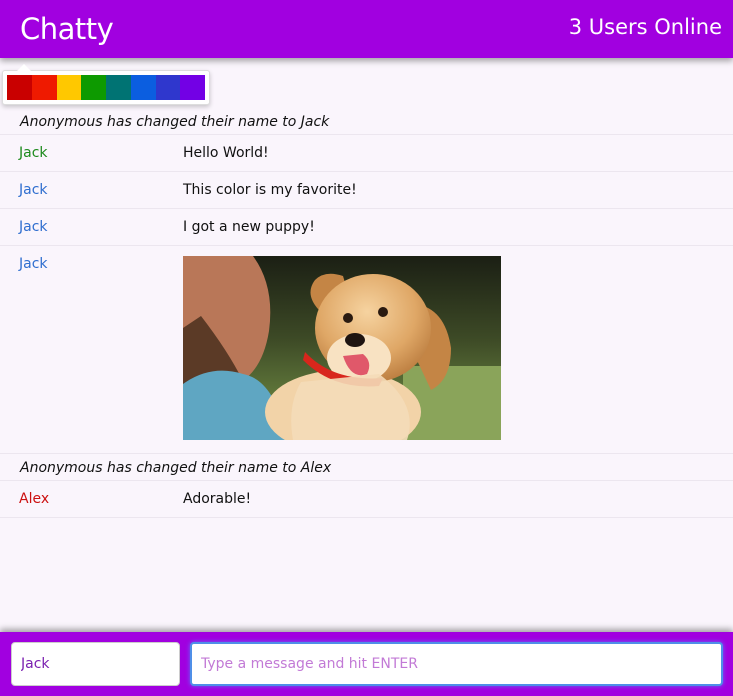 The height and width of the screenshot is (696, 733). Describe the element at coordinates (226, 153) in the screenshot. I see `message-content: Hello World!` at that location.